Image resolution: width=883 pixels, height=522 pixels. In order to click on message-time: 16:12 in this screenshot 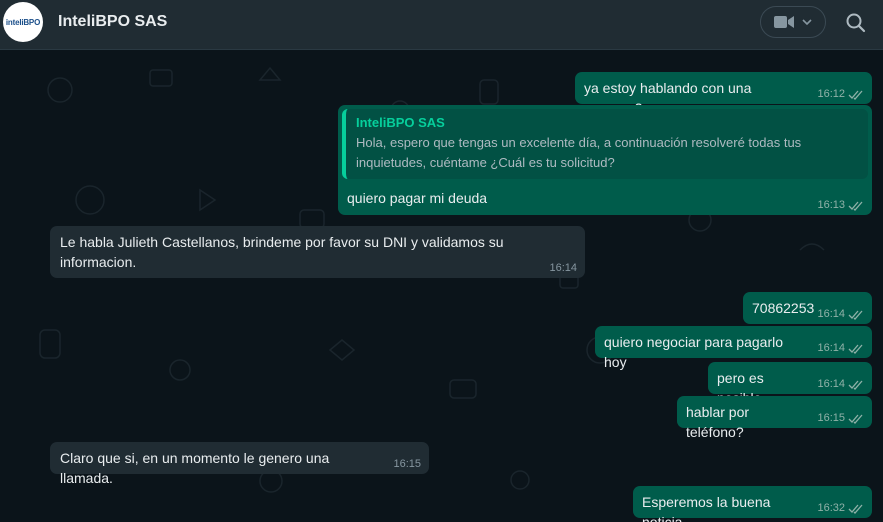, I will do `click(831, 94)`.